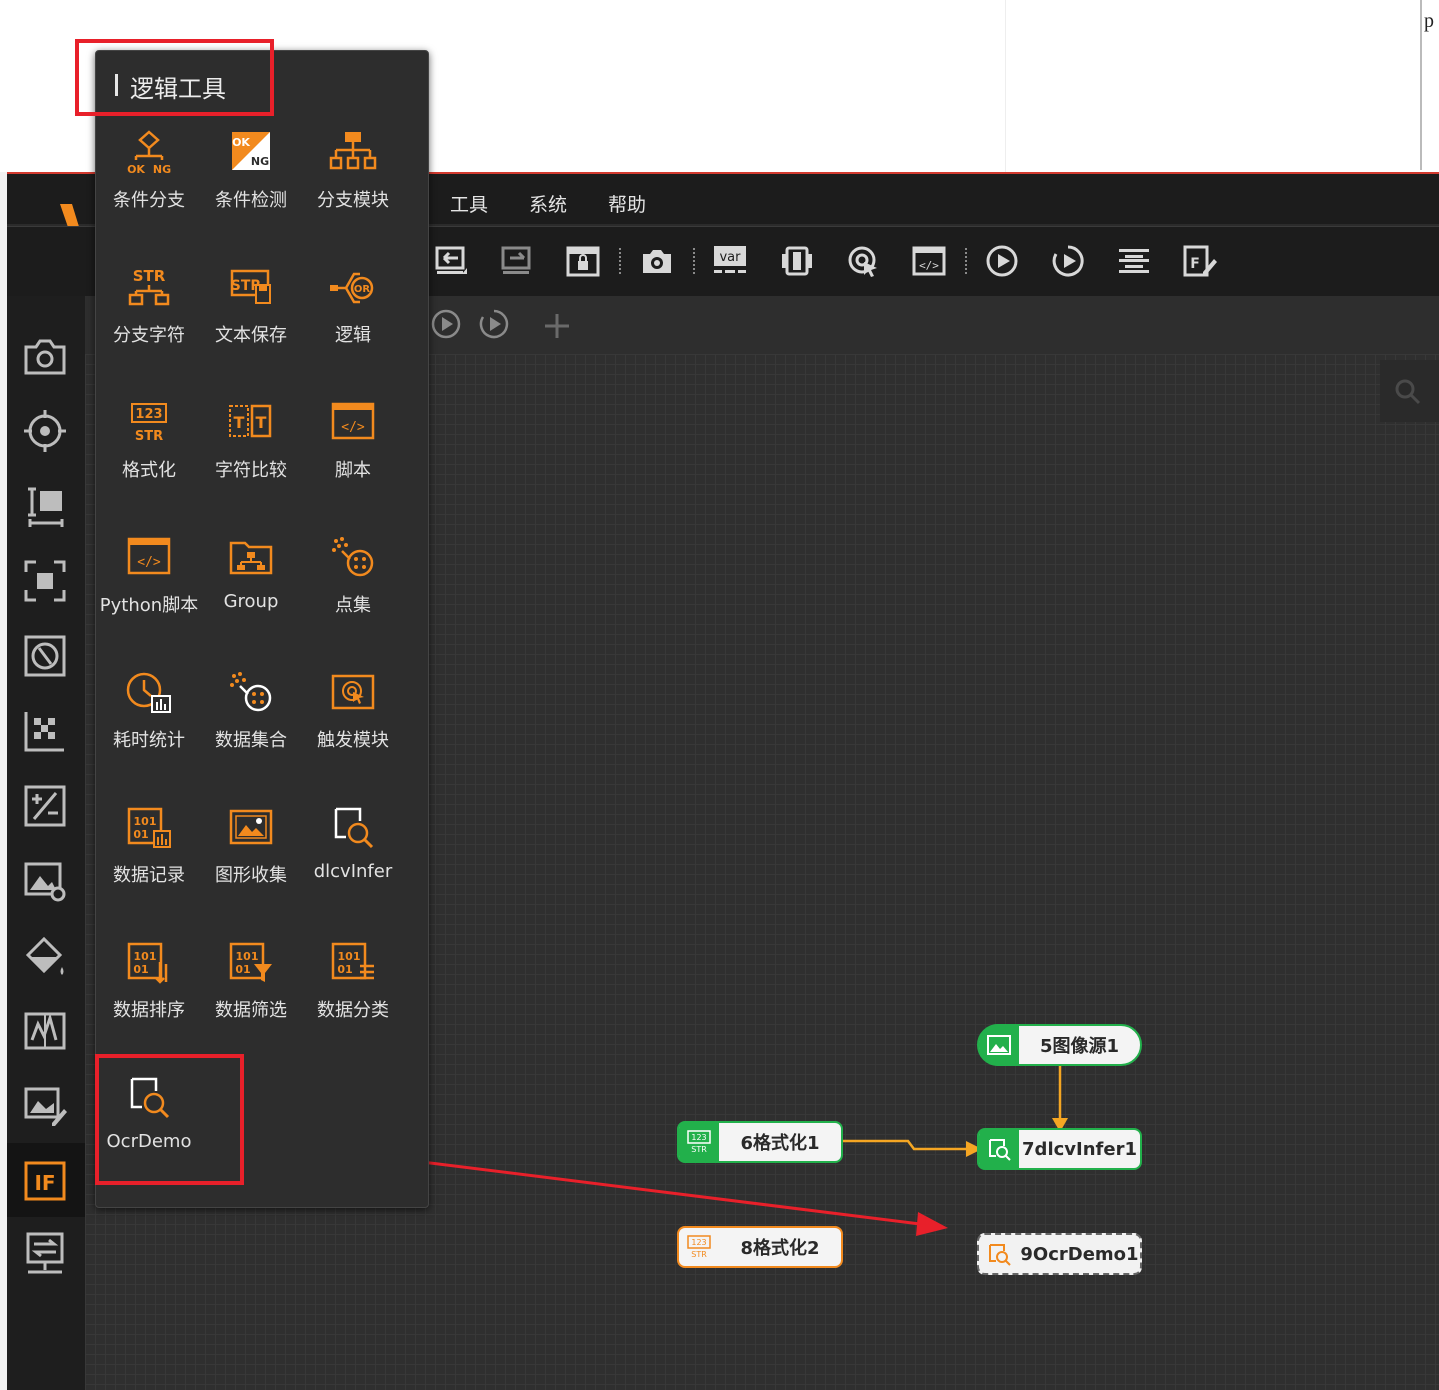 This screenshot has height=1390, width=1439. Describe the element at coordinates (45, 1253) in the screenshot. I see `sidebar-communication-icon` at that location.